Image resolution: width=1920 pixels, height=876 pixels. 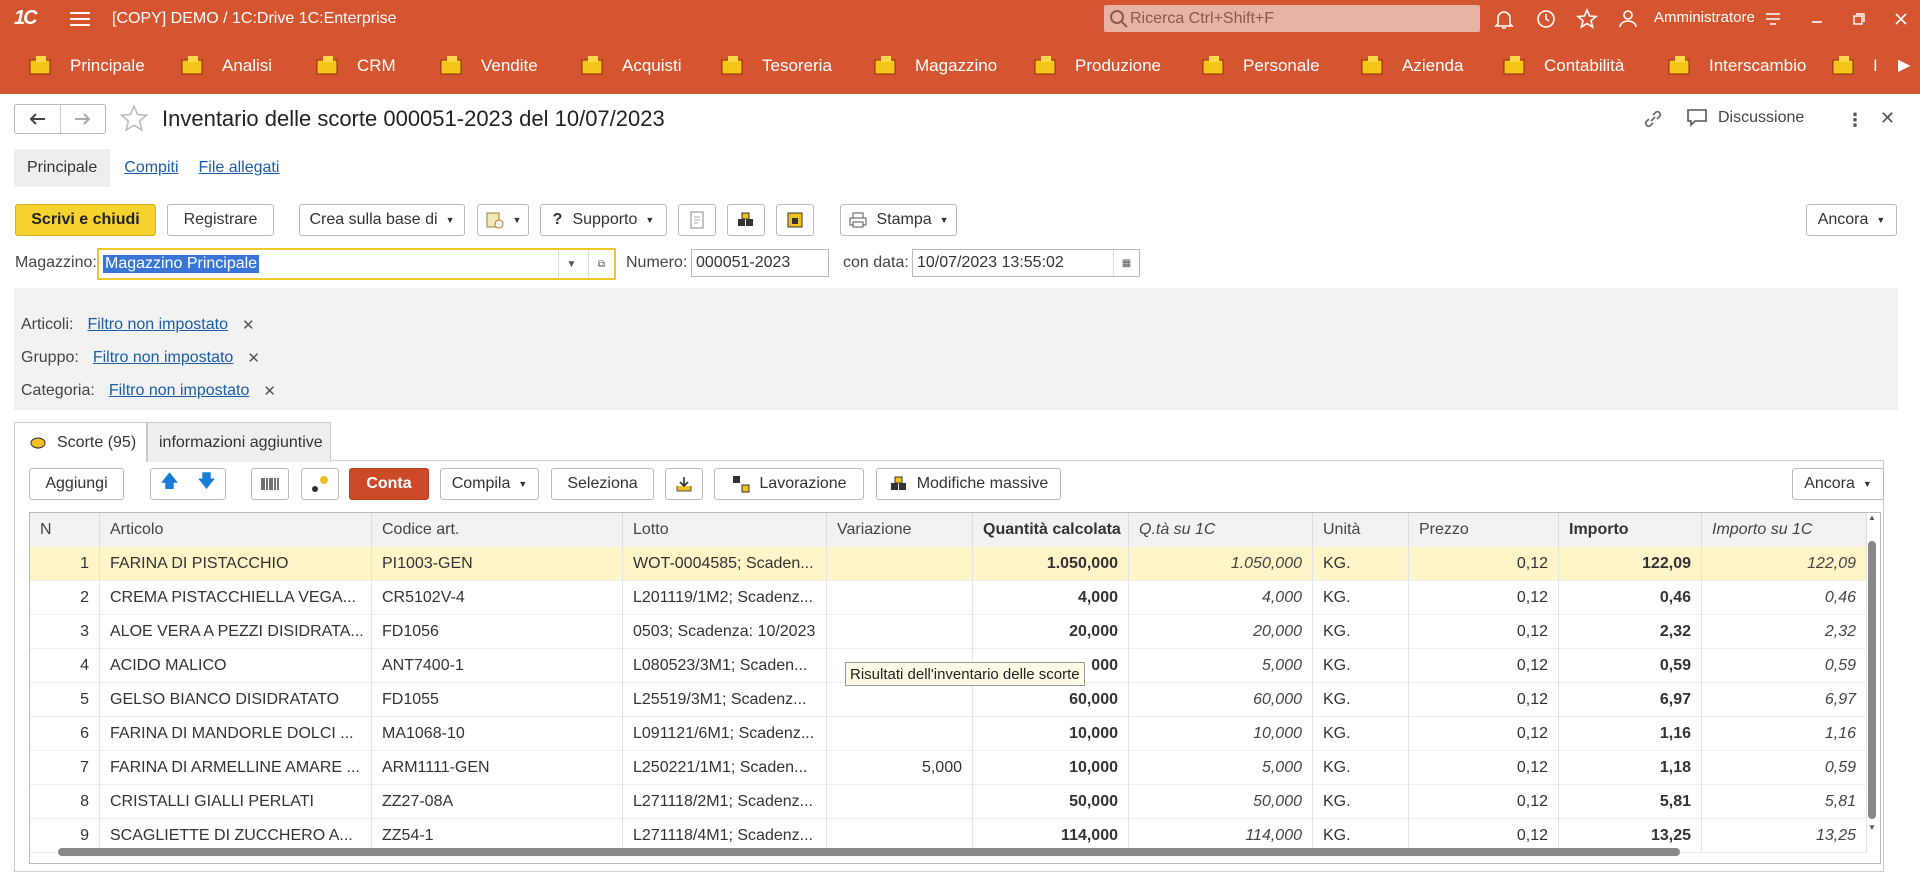 I want to click on section-11: Interscambio, so click(x=1735, y=65).